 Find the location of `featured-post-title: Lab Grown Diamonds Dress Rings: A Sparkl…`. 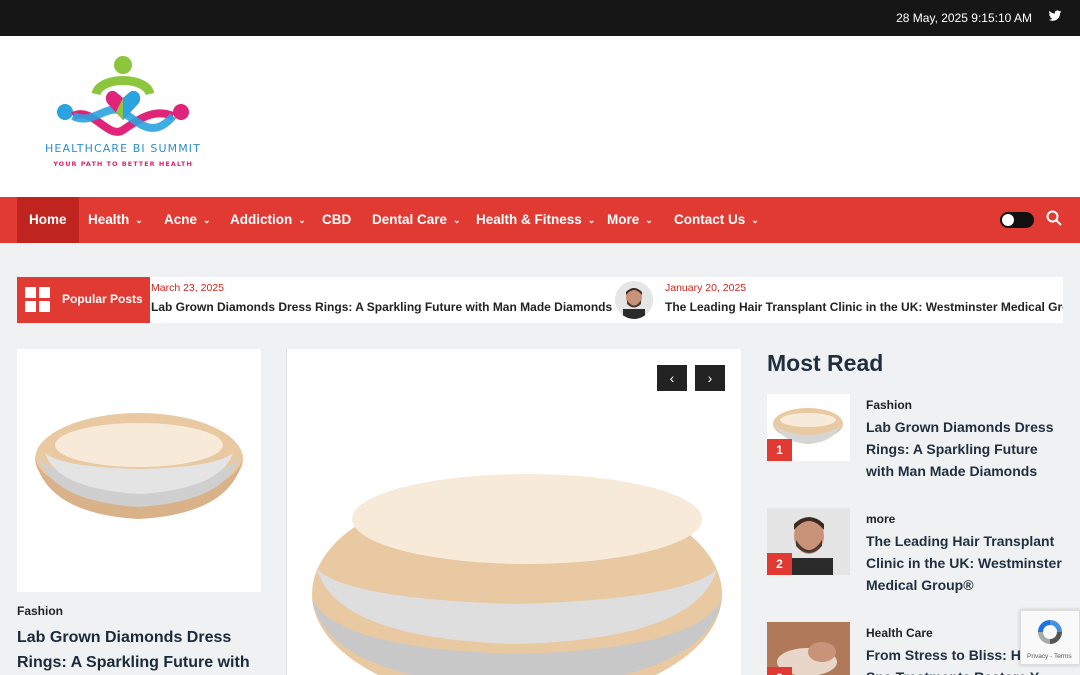

featured-post-title: Lab Grown Diamonds Dress Rings: A Sparkl… is located at coordinates (142, 650).